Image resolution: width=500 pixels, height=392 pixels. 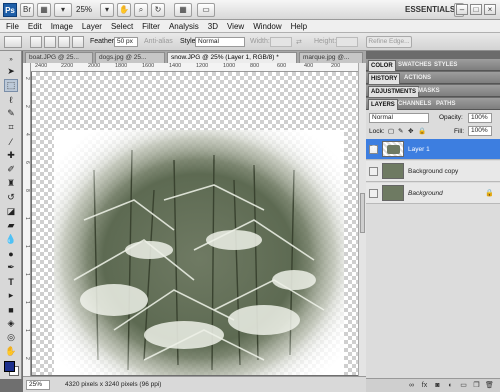 I want to click on width-input, so click(x=281, y=42).